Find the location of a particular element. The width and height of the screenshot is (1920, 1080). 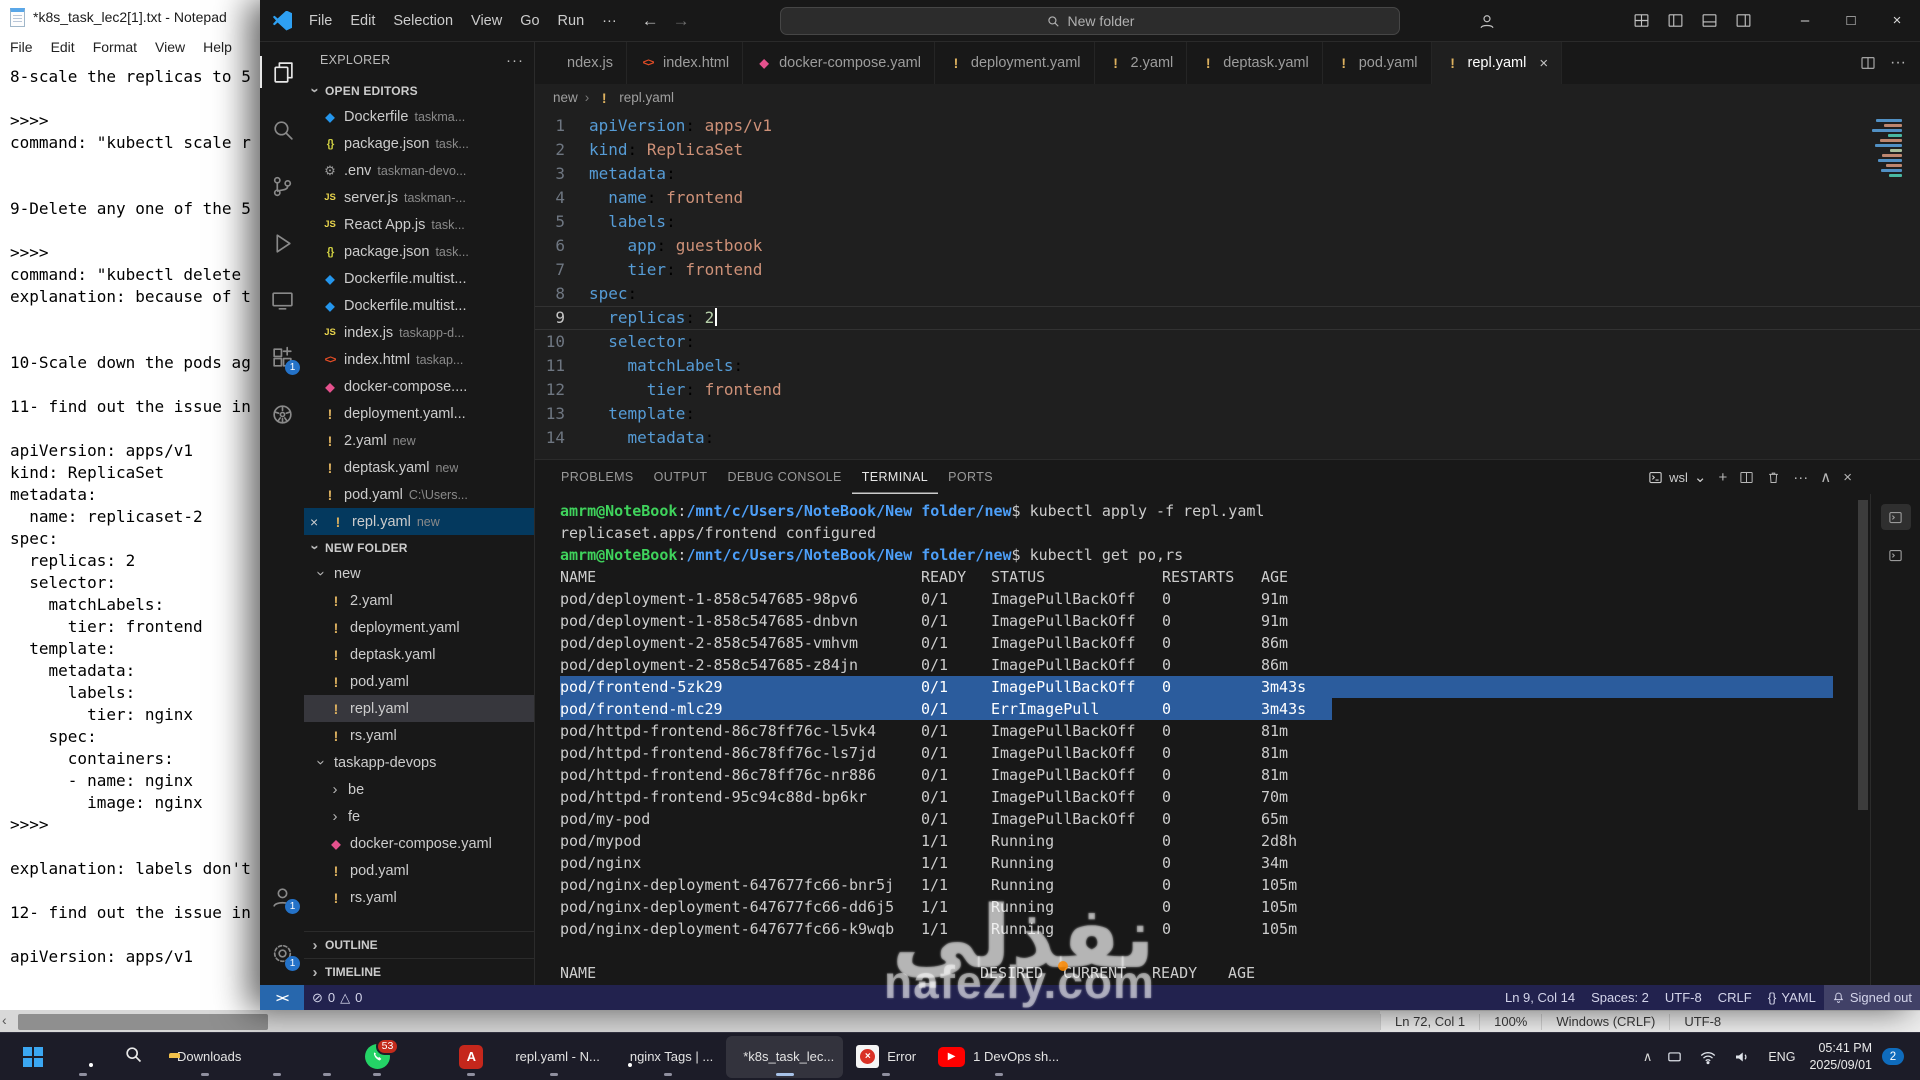

close-panel-icon: × is located at coordinates (1847, 477).